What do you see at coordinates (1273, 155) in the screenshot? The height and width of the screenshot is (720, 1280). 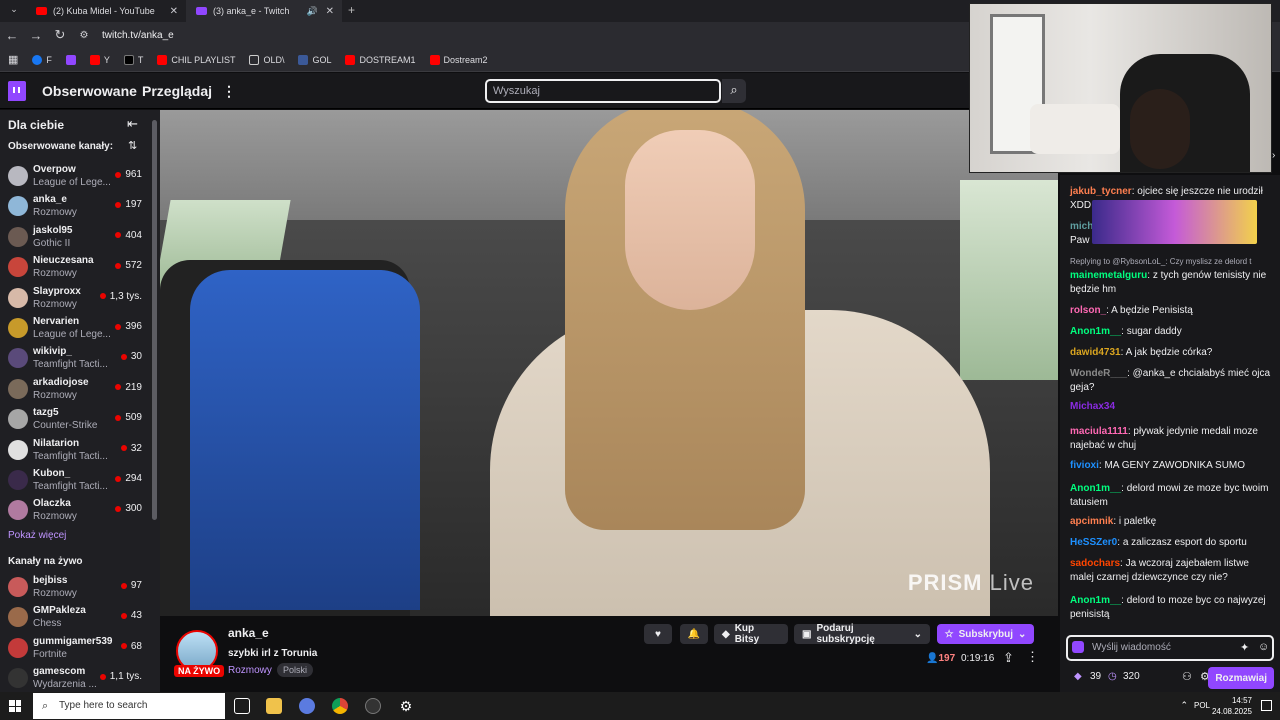 I see `chevron-right-icon: ›` at bounding box center [1273, 155].